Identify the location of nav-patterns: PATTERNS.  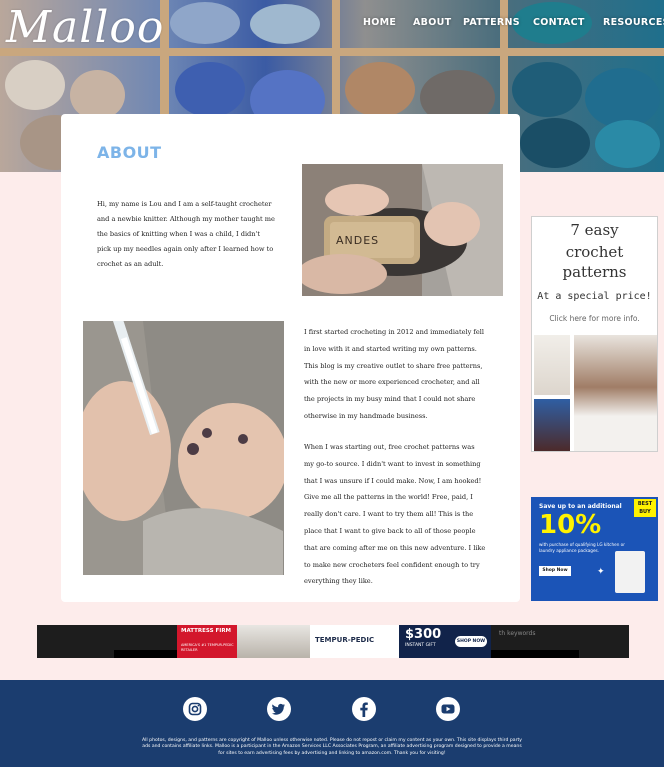
(491, 22).